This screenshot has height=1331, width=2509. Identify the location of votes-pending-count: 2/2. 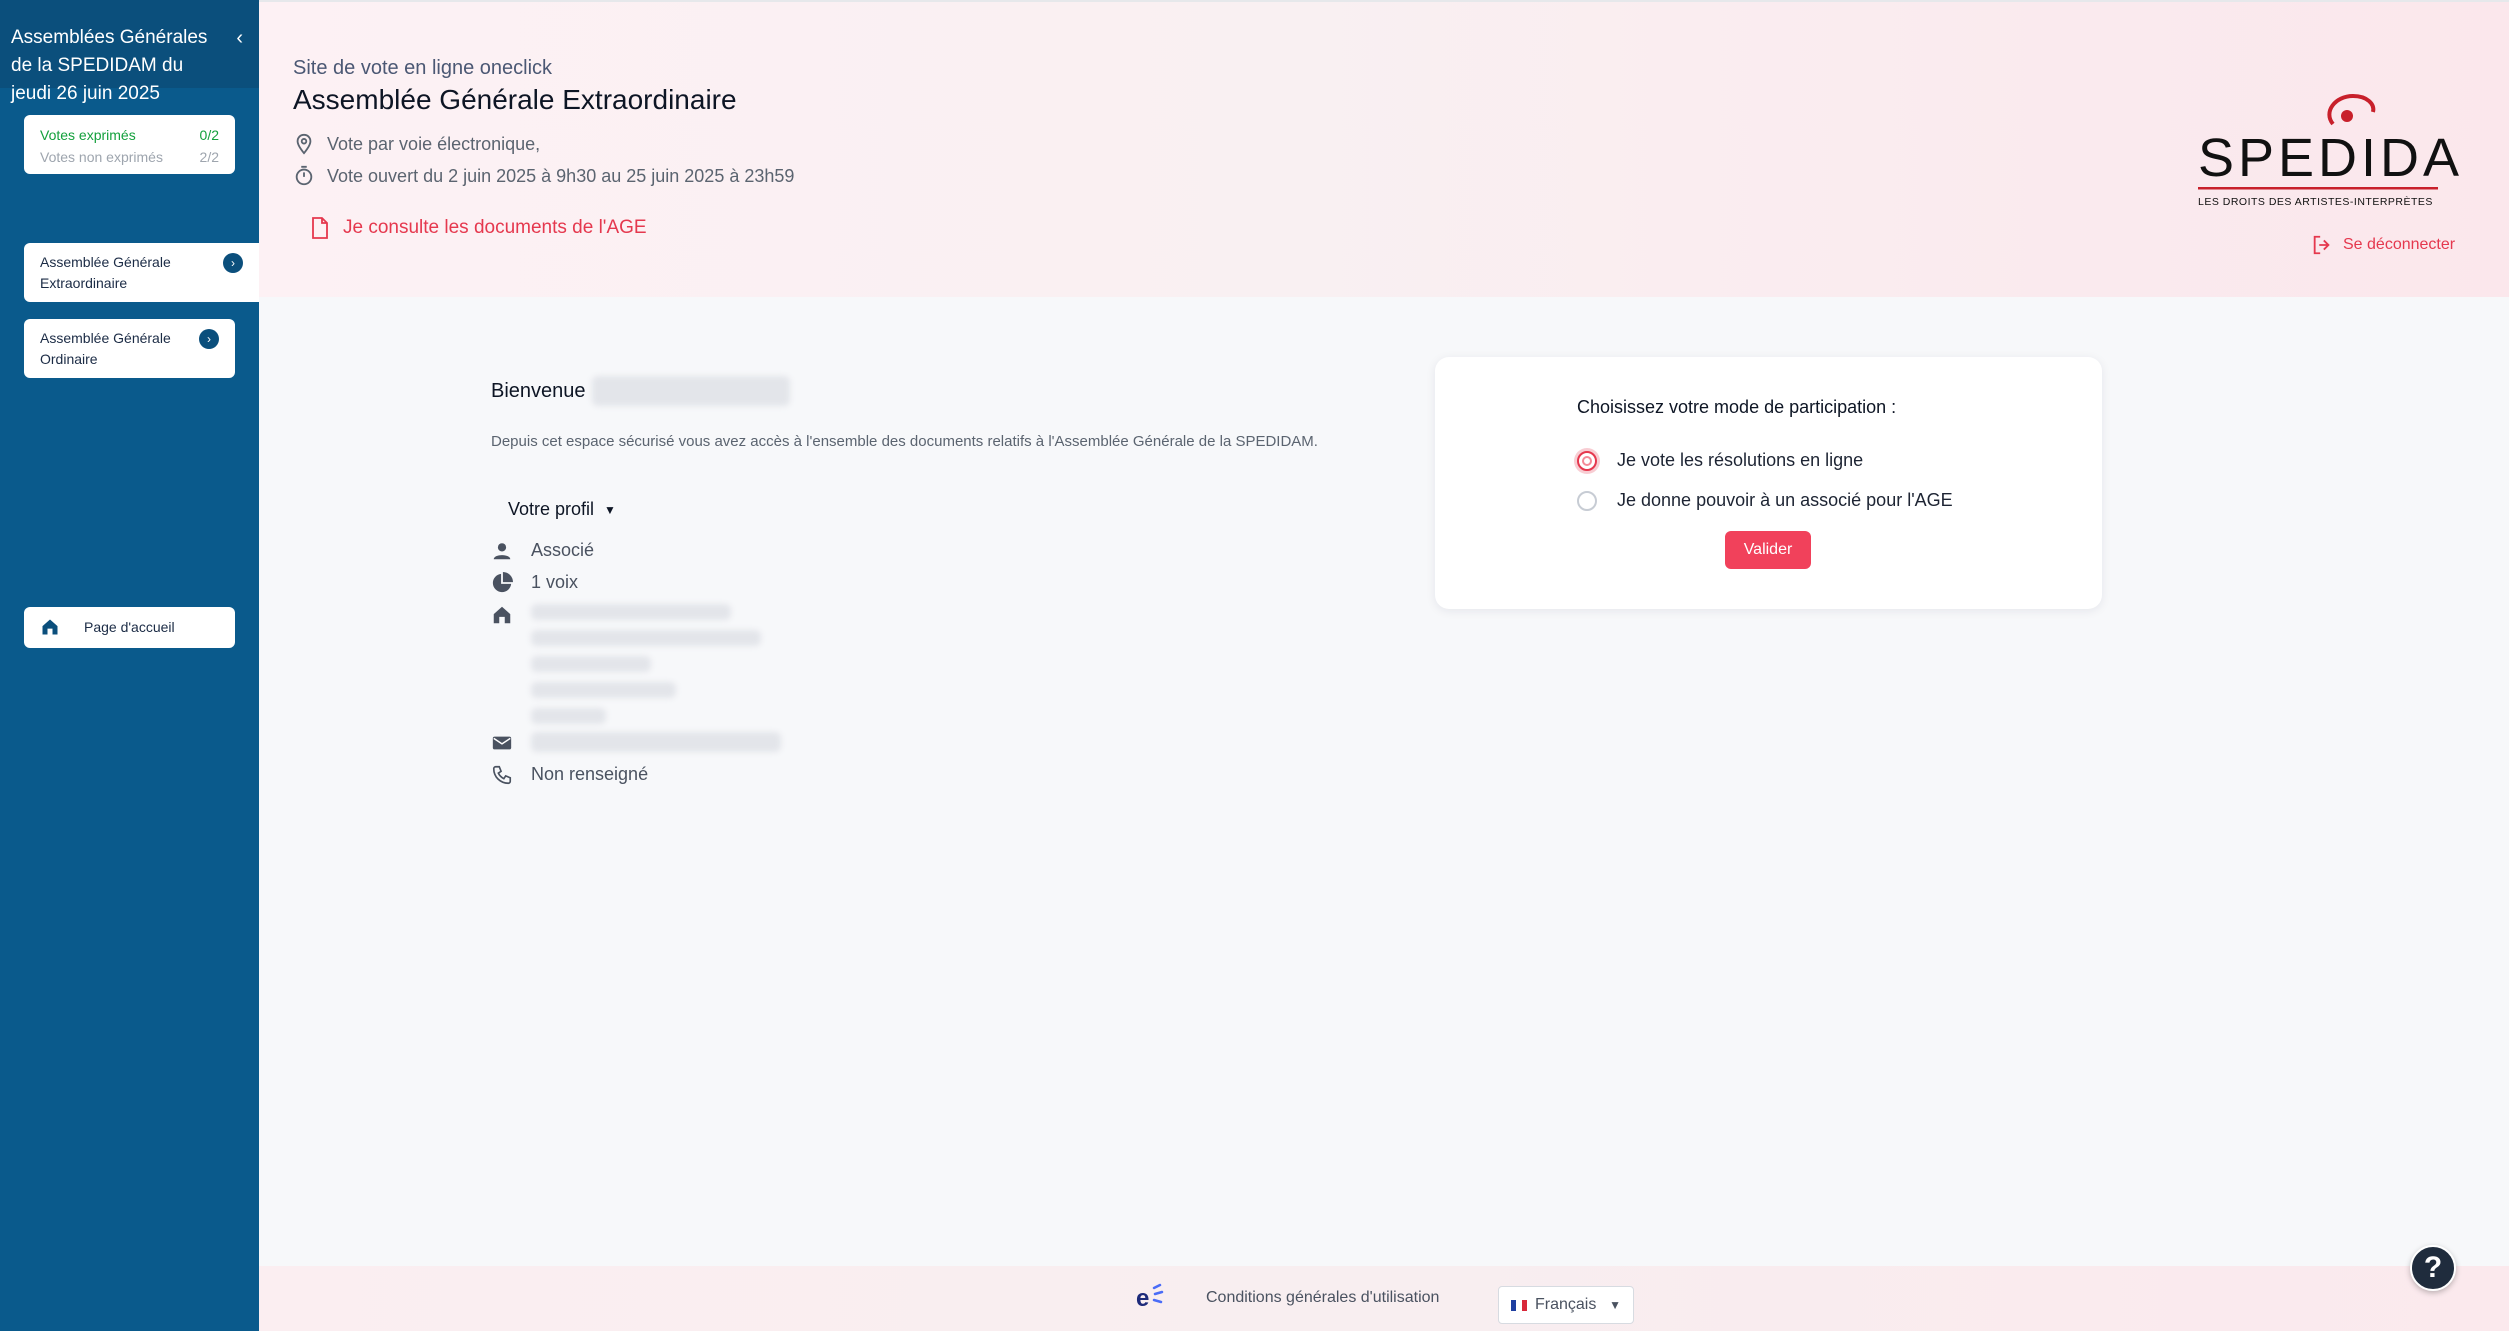
(209, 157).